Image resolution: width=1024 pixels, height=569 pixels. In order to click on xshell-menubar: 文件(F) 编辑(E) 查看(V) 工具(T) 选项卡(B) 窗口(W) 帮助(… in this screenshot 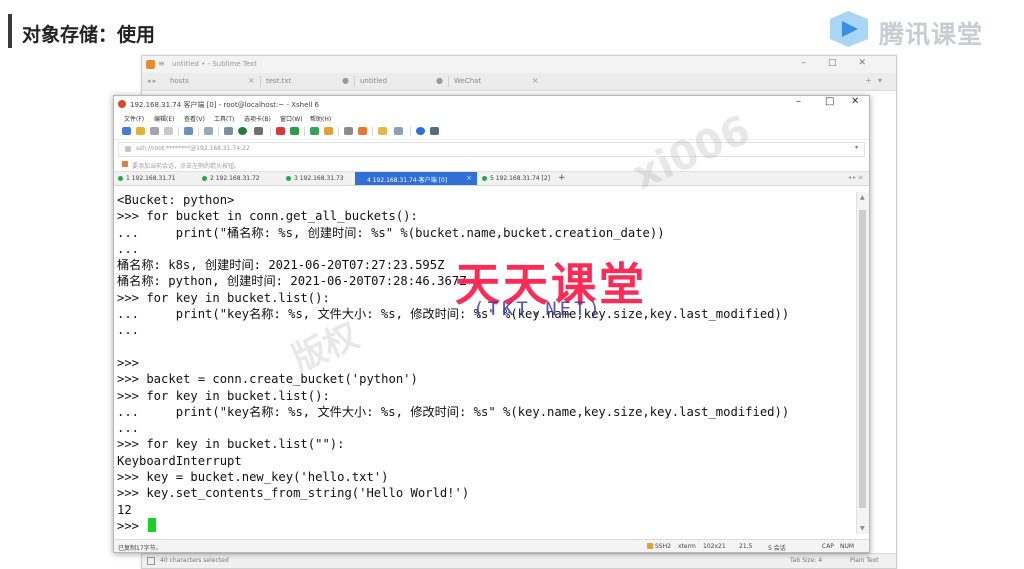, I will do `click(491, 118)`.